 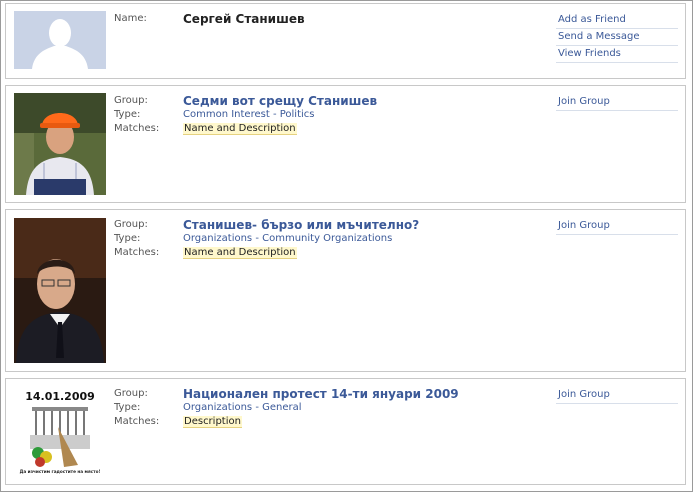 What do you see at coordinates (321, 394) in the screenshot?
I see `group-title-link: Национален протест 14-ти януари 2009` at bounding box center [321, 394].